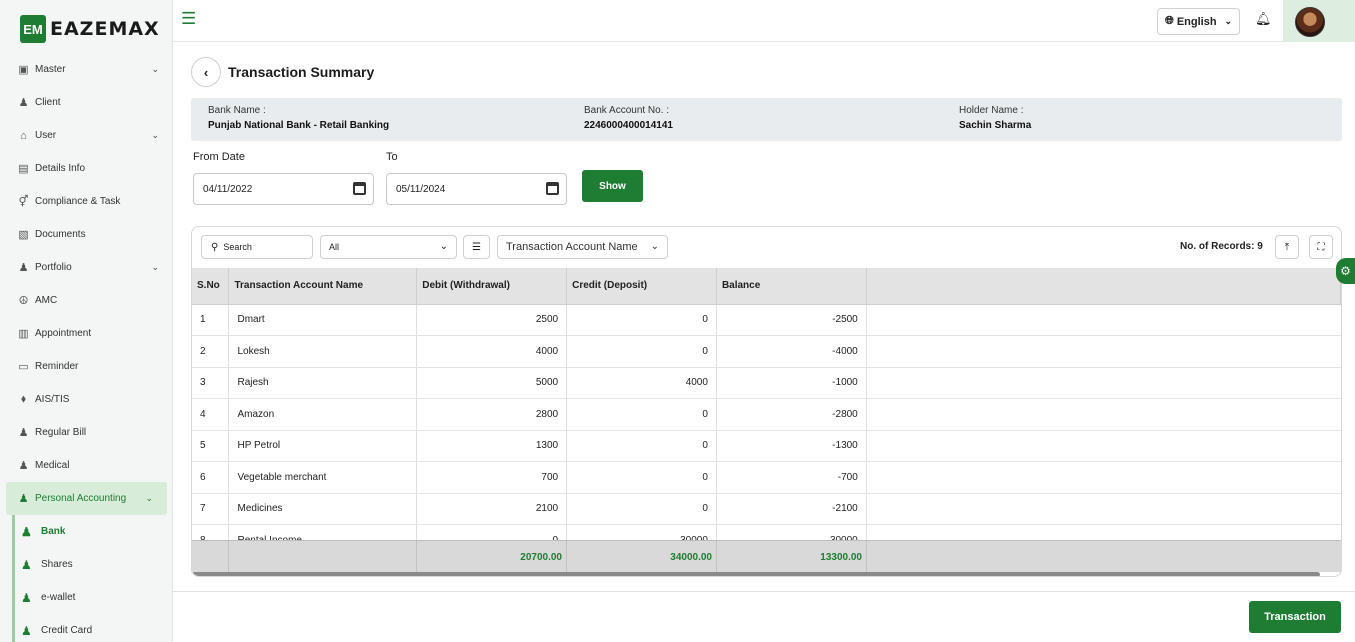  Describe the element at coordinates (211, 383) in the screenshot. I see `table-cell: 3` at that location.